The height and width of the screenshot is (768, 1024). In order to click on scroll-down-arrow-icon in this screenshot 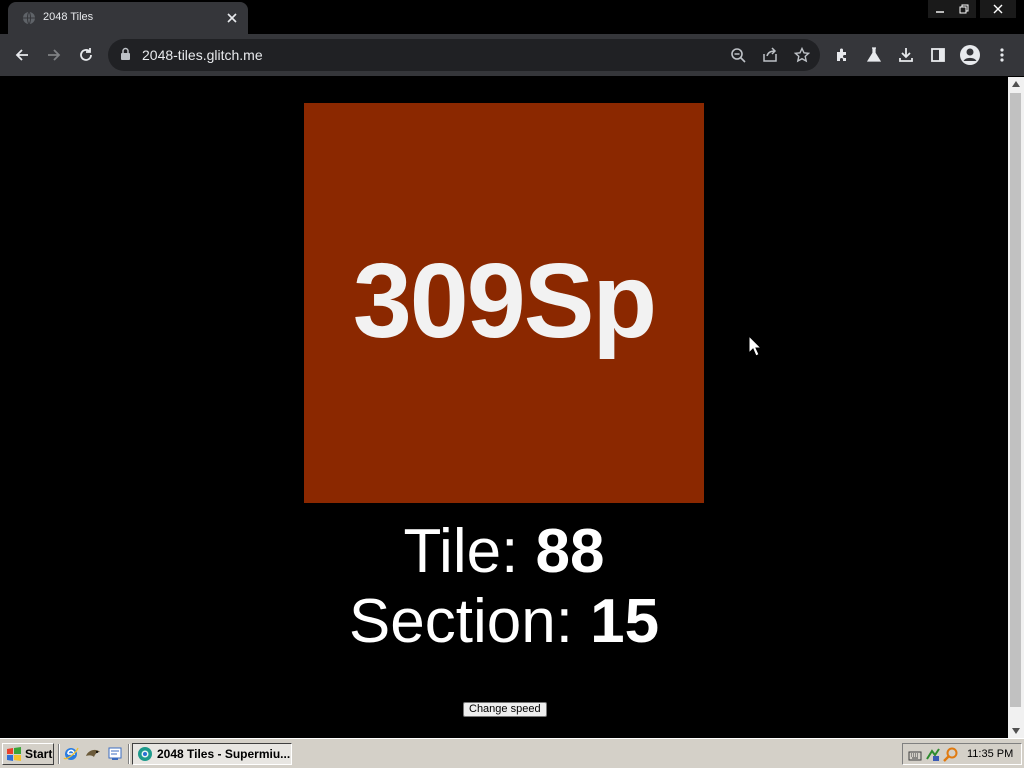, I will do `click(1016, 731)`.